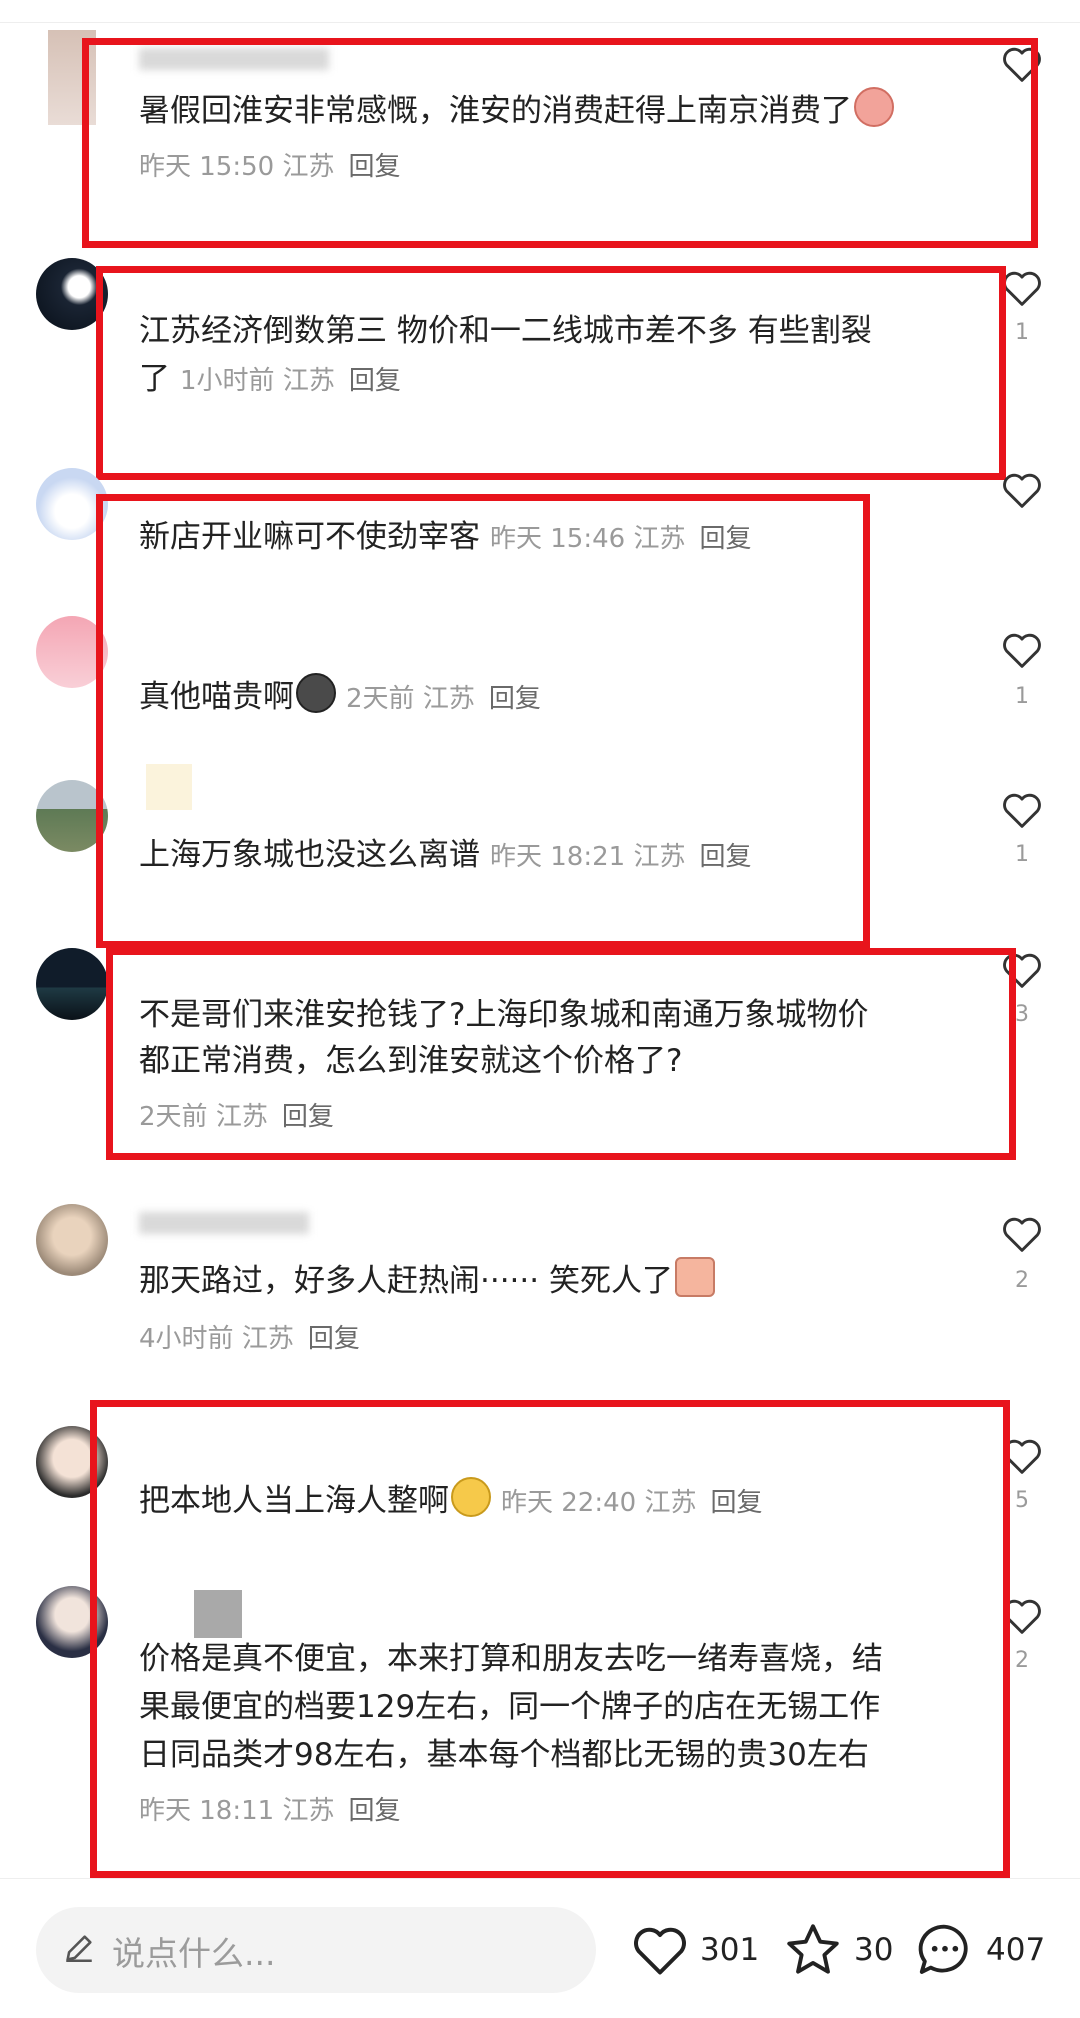 This screenshot has height=2018, width=1080. What do you see at coordinates (224, 1223) in the screenshot?
I see `username-blurred` at bounding box center [224, 1223].